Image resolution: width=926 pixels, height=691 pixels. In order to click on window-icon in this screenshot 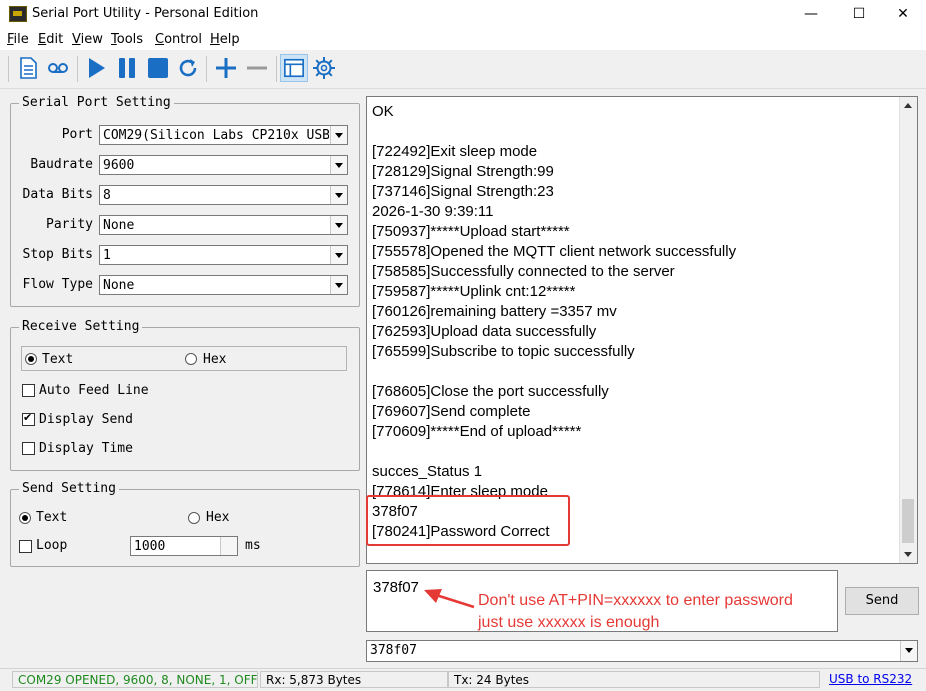, I will do `click(294, 68)`.